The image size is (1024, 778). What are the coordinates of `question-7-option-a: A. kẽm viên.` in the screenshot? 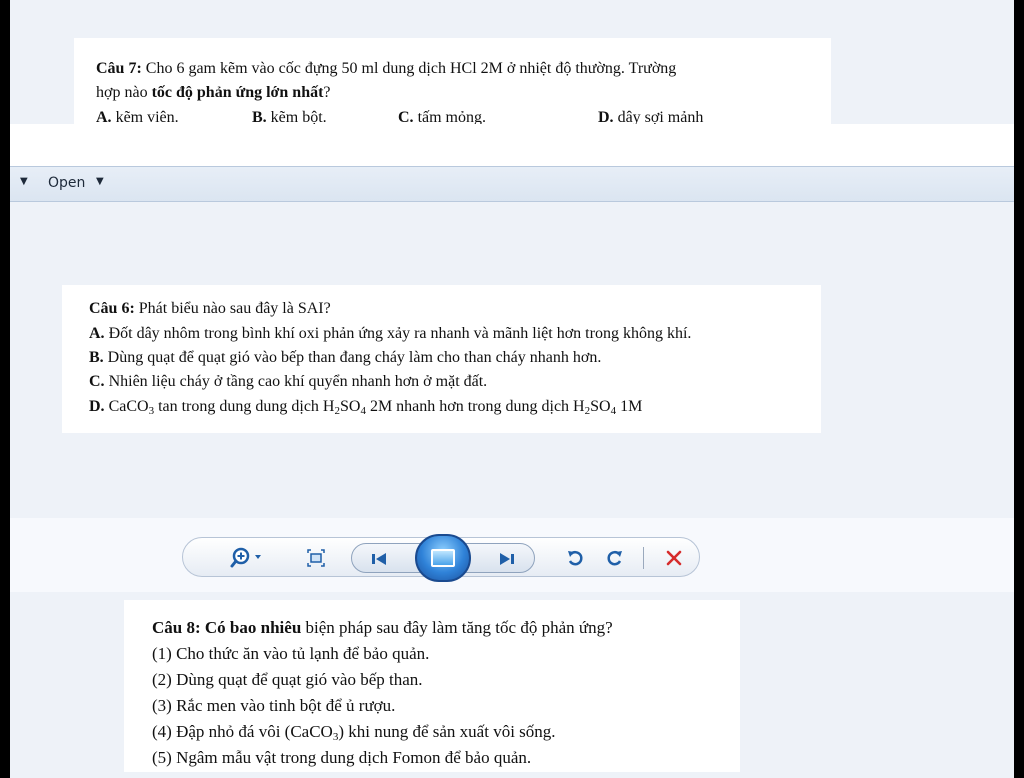 It's located at (137, 114).